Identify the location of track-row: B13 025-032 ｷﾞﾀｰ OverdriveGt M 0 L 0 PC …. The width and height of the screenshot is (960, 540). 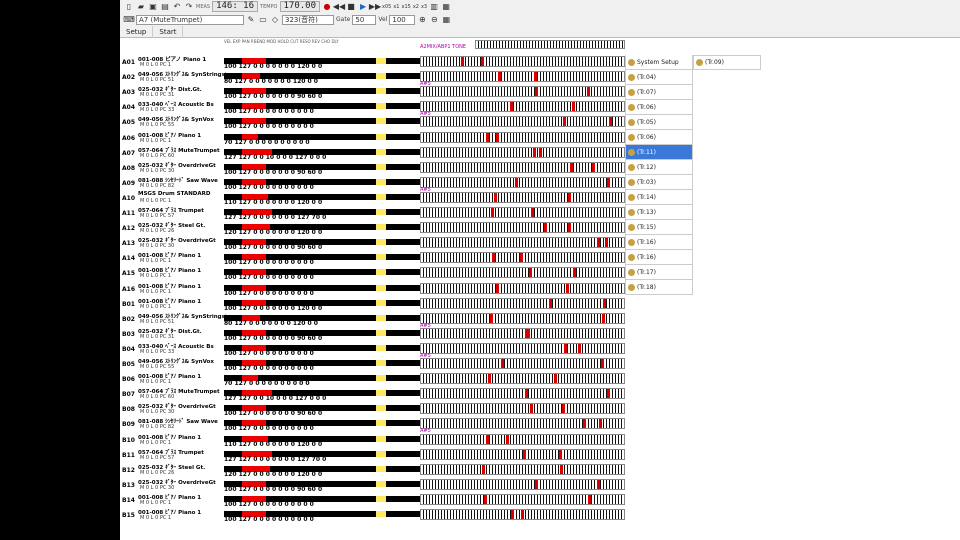
(372, 485).